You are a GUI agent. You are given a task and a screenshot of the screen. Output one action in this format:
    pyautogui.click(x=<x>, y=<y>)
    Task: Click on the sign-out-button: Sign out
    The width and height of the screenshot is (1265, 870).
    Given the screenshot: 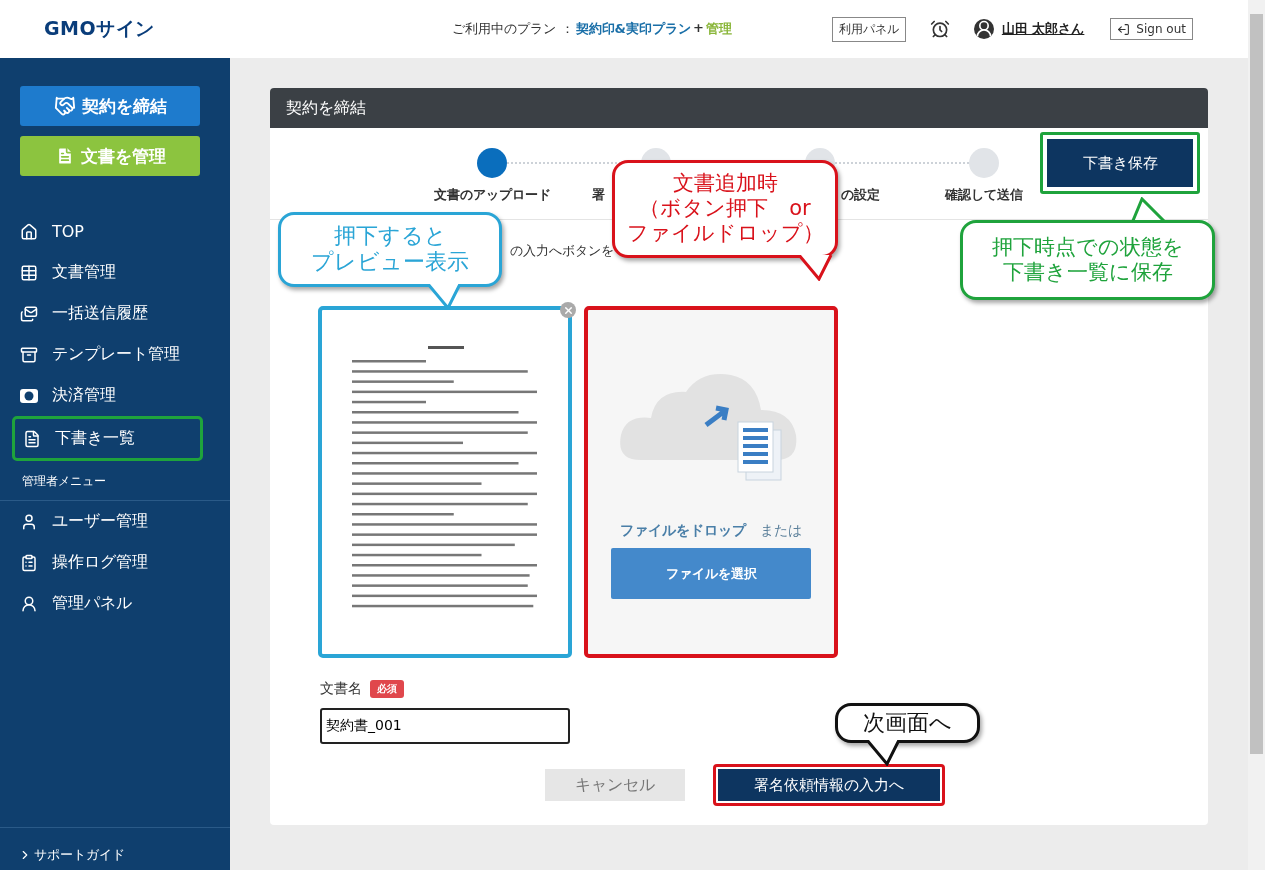 What is the action you would take?
    pyautogui.click(x=1151, y=29)
    